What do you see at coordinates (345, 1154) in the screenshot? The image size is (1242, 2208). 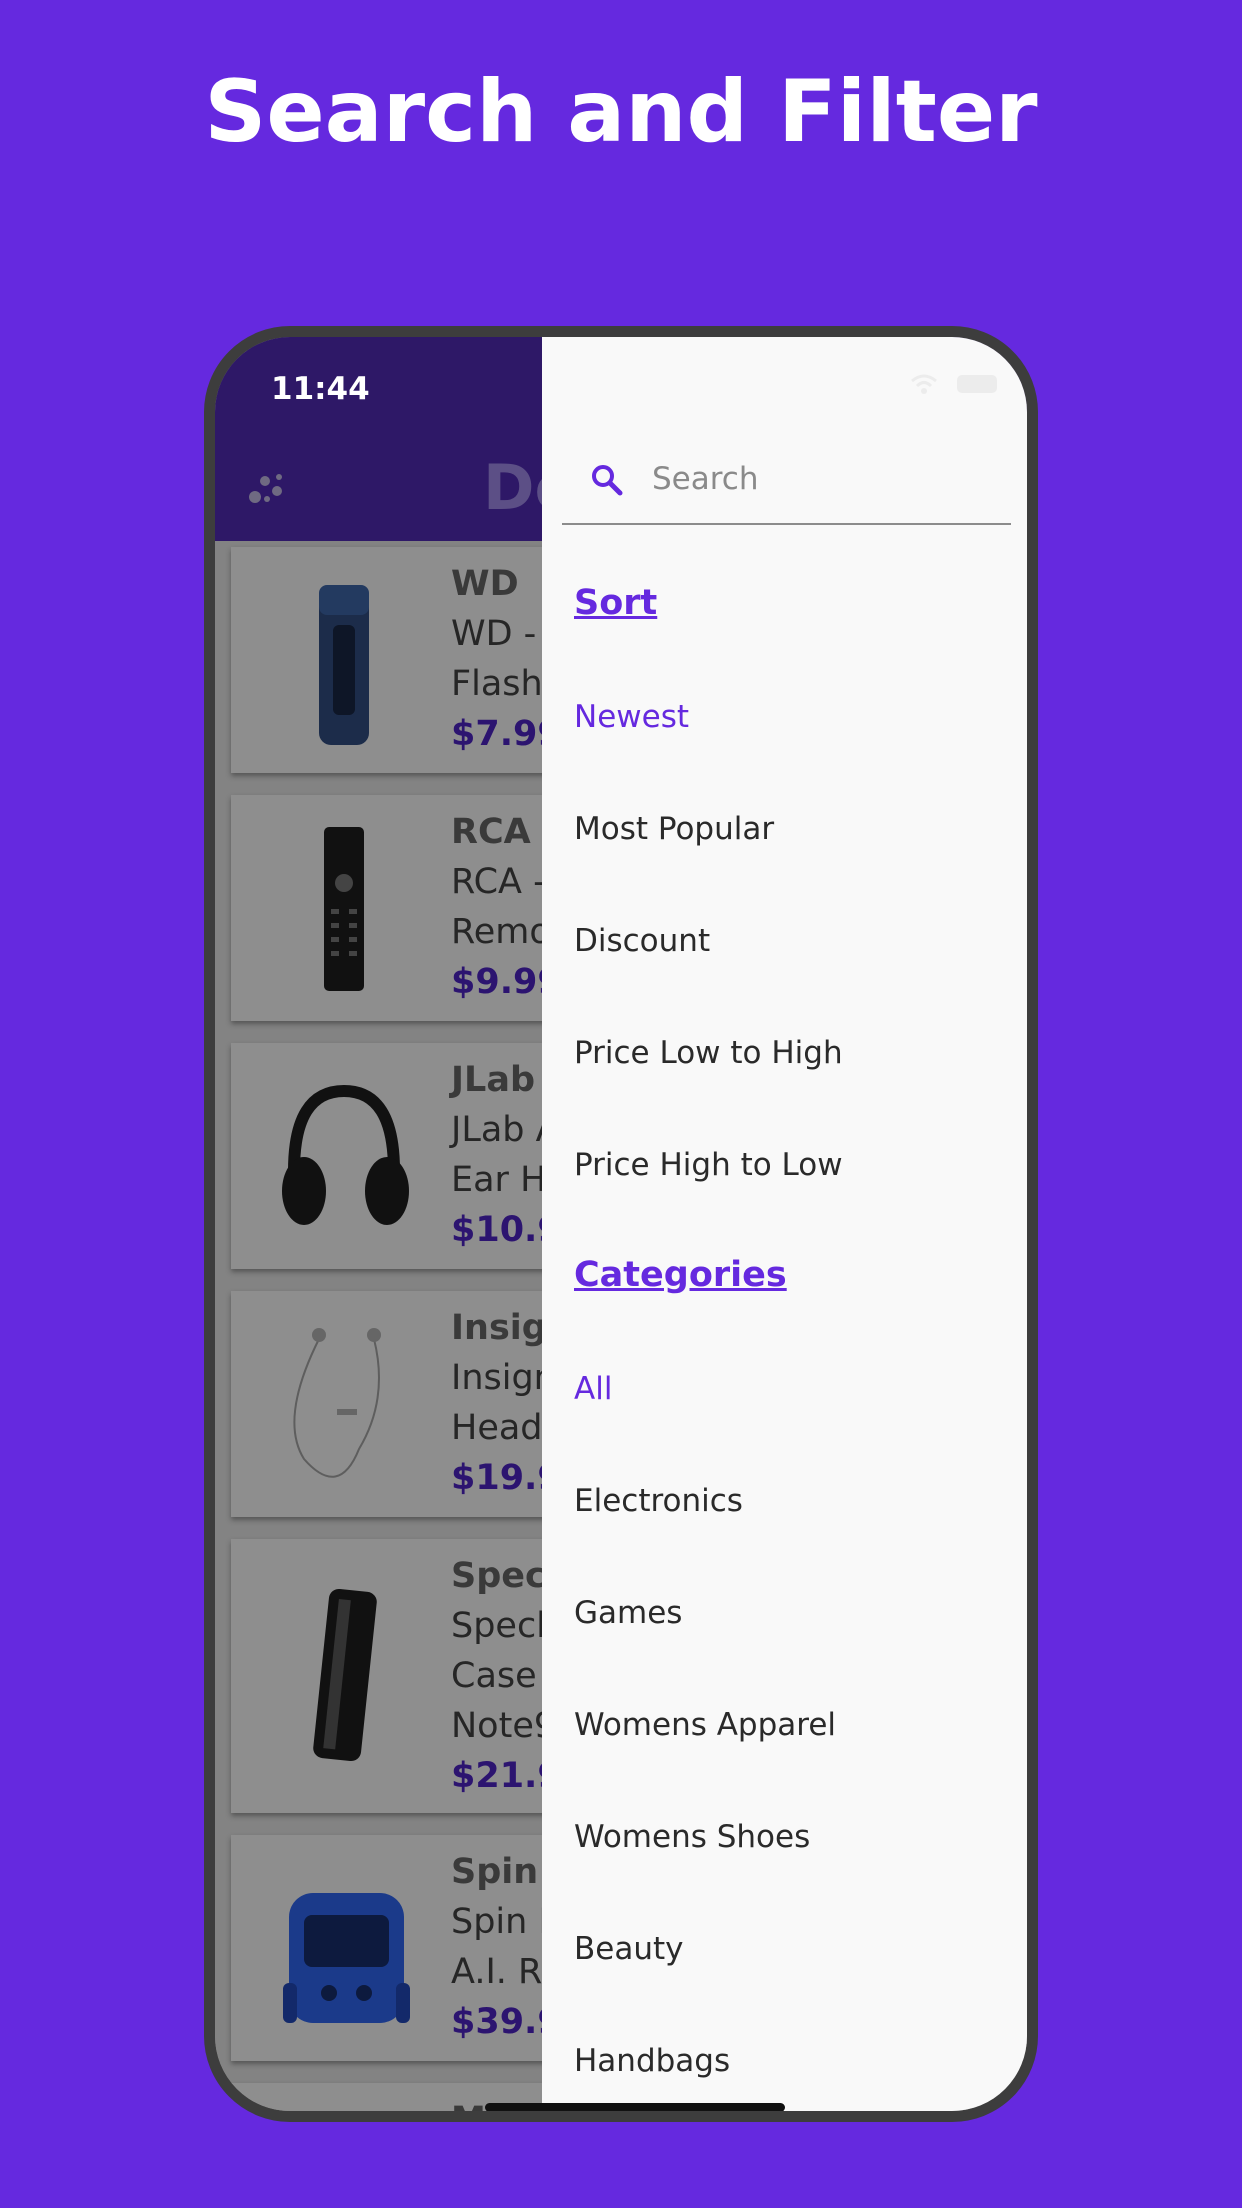 I see `headphones-image` at bounding box center [345, 1154].